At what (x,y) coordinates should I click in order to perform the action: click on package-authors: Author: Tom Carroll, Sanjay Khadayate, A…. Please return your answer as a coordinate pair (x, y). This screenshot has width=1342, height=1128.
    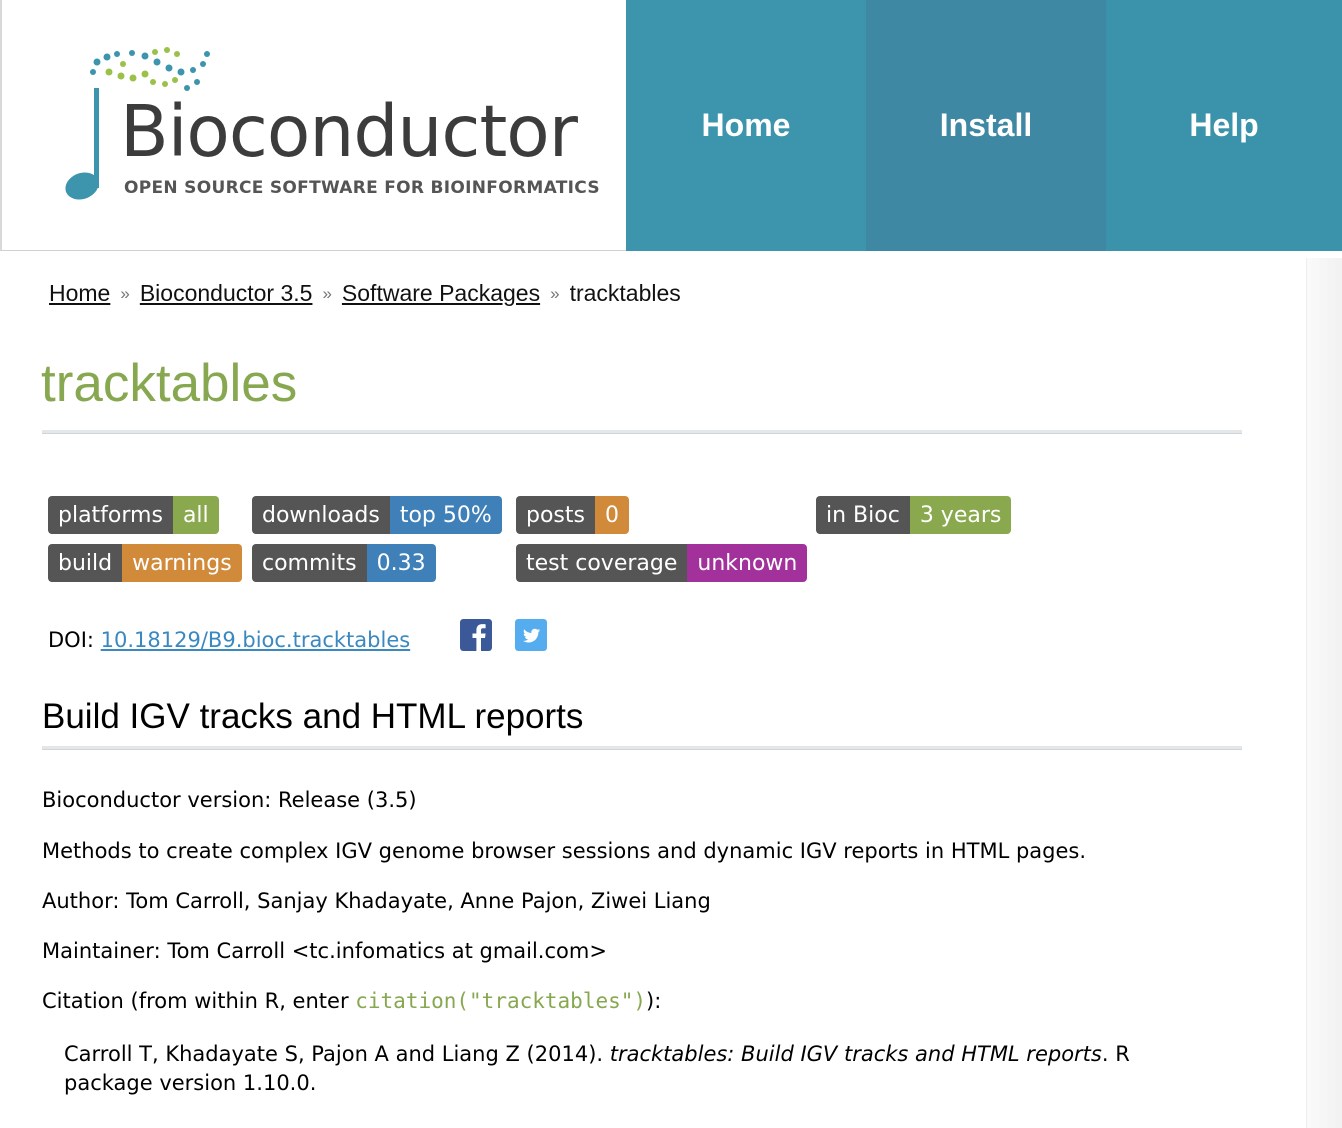
    Looking at the image, I should click on (376, 901).